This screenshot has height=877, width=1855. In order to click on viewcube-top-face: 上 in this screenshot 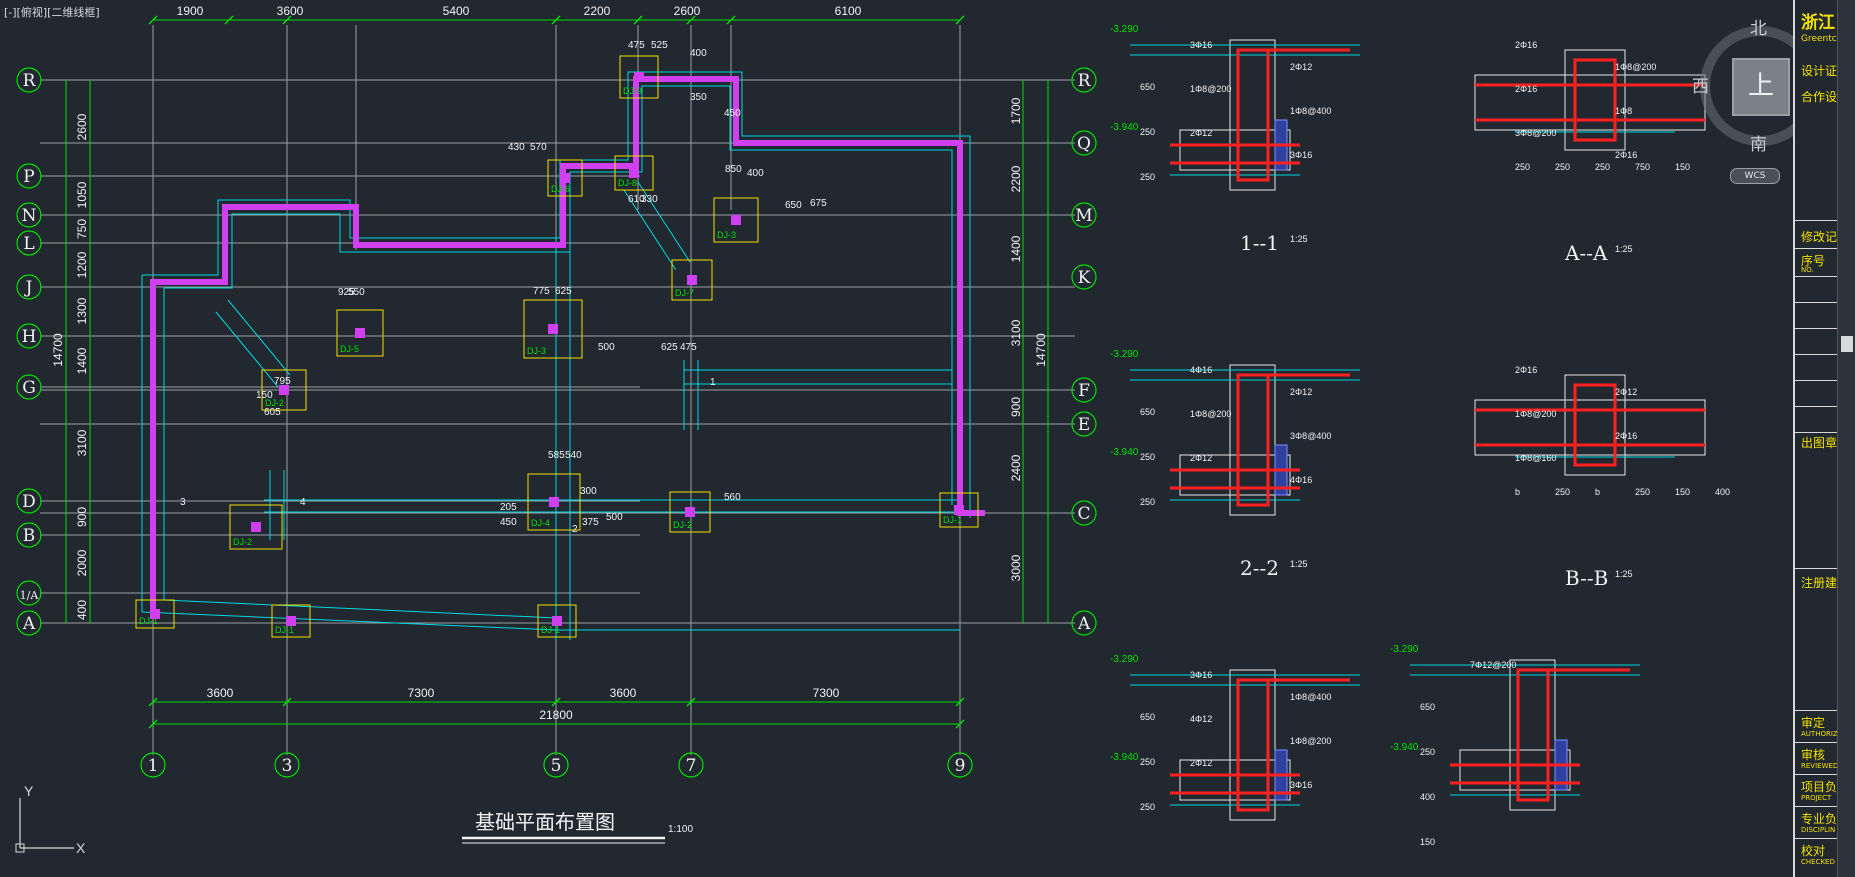, I will do `click(1761, 87)`.